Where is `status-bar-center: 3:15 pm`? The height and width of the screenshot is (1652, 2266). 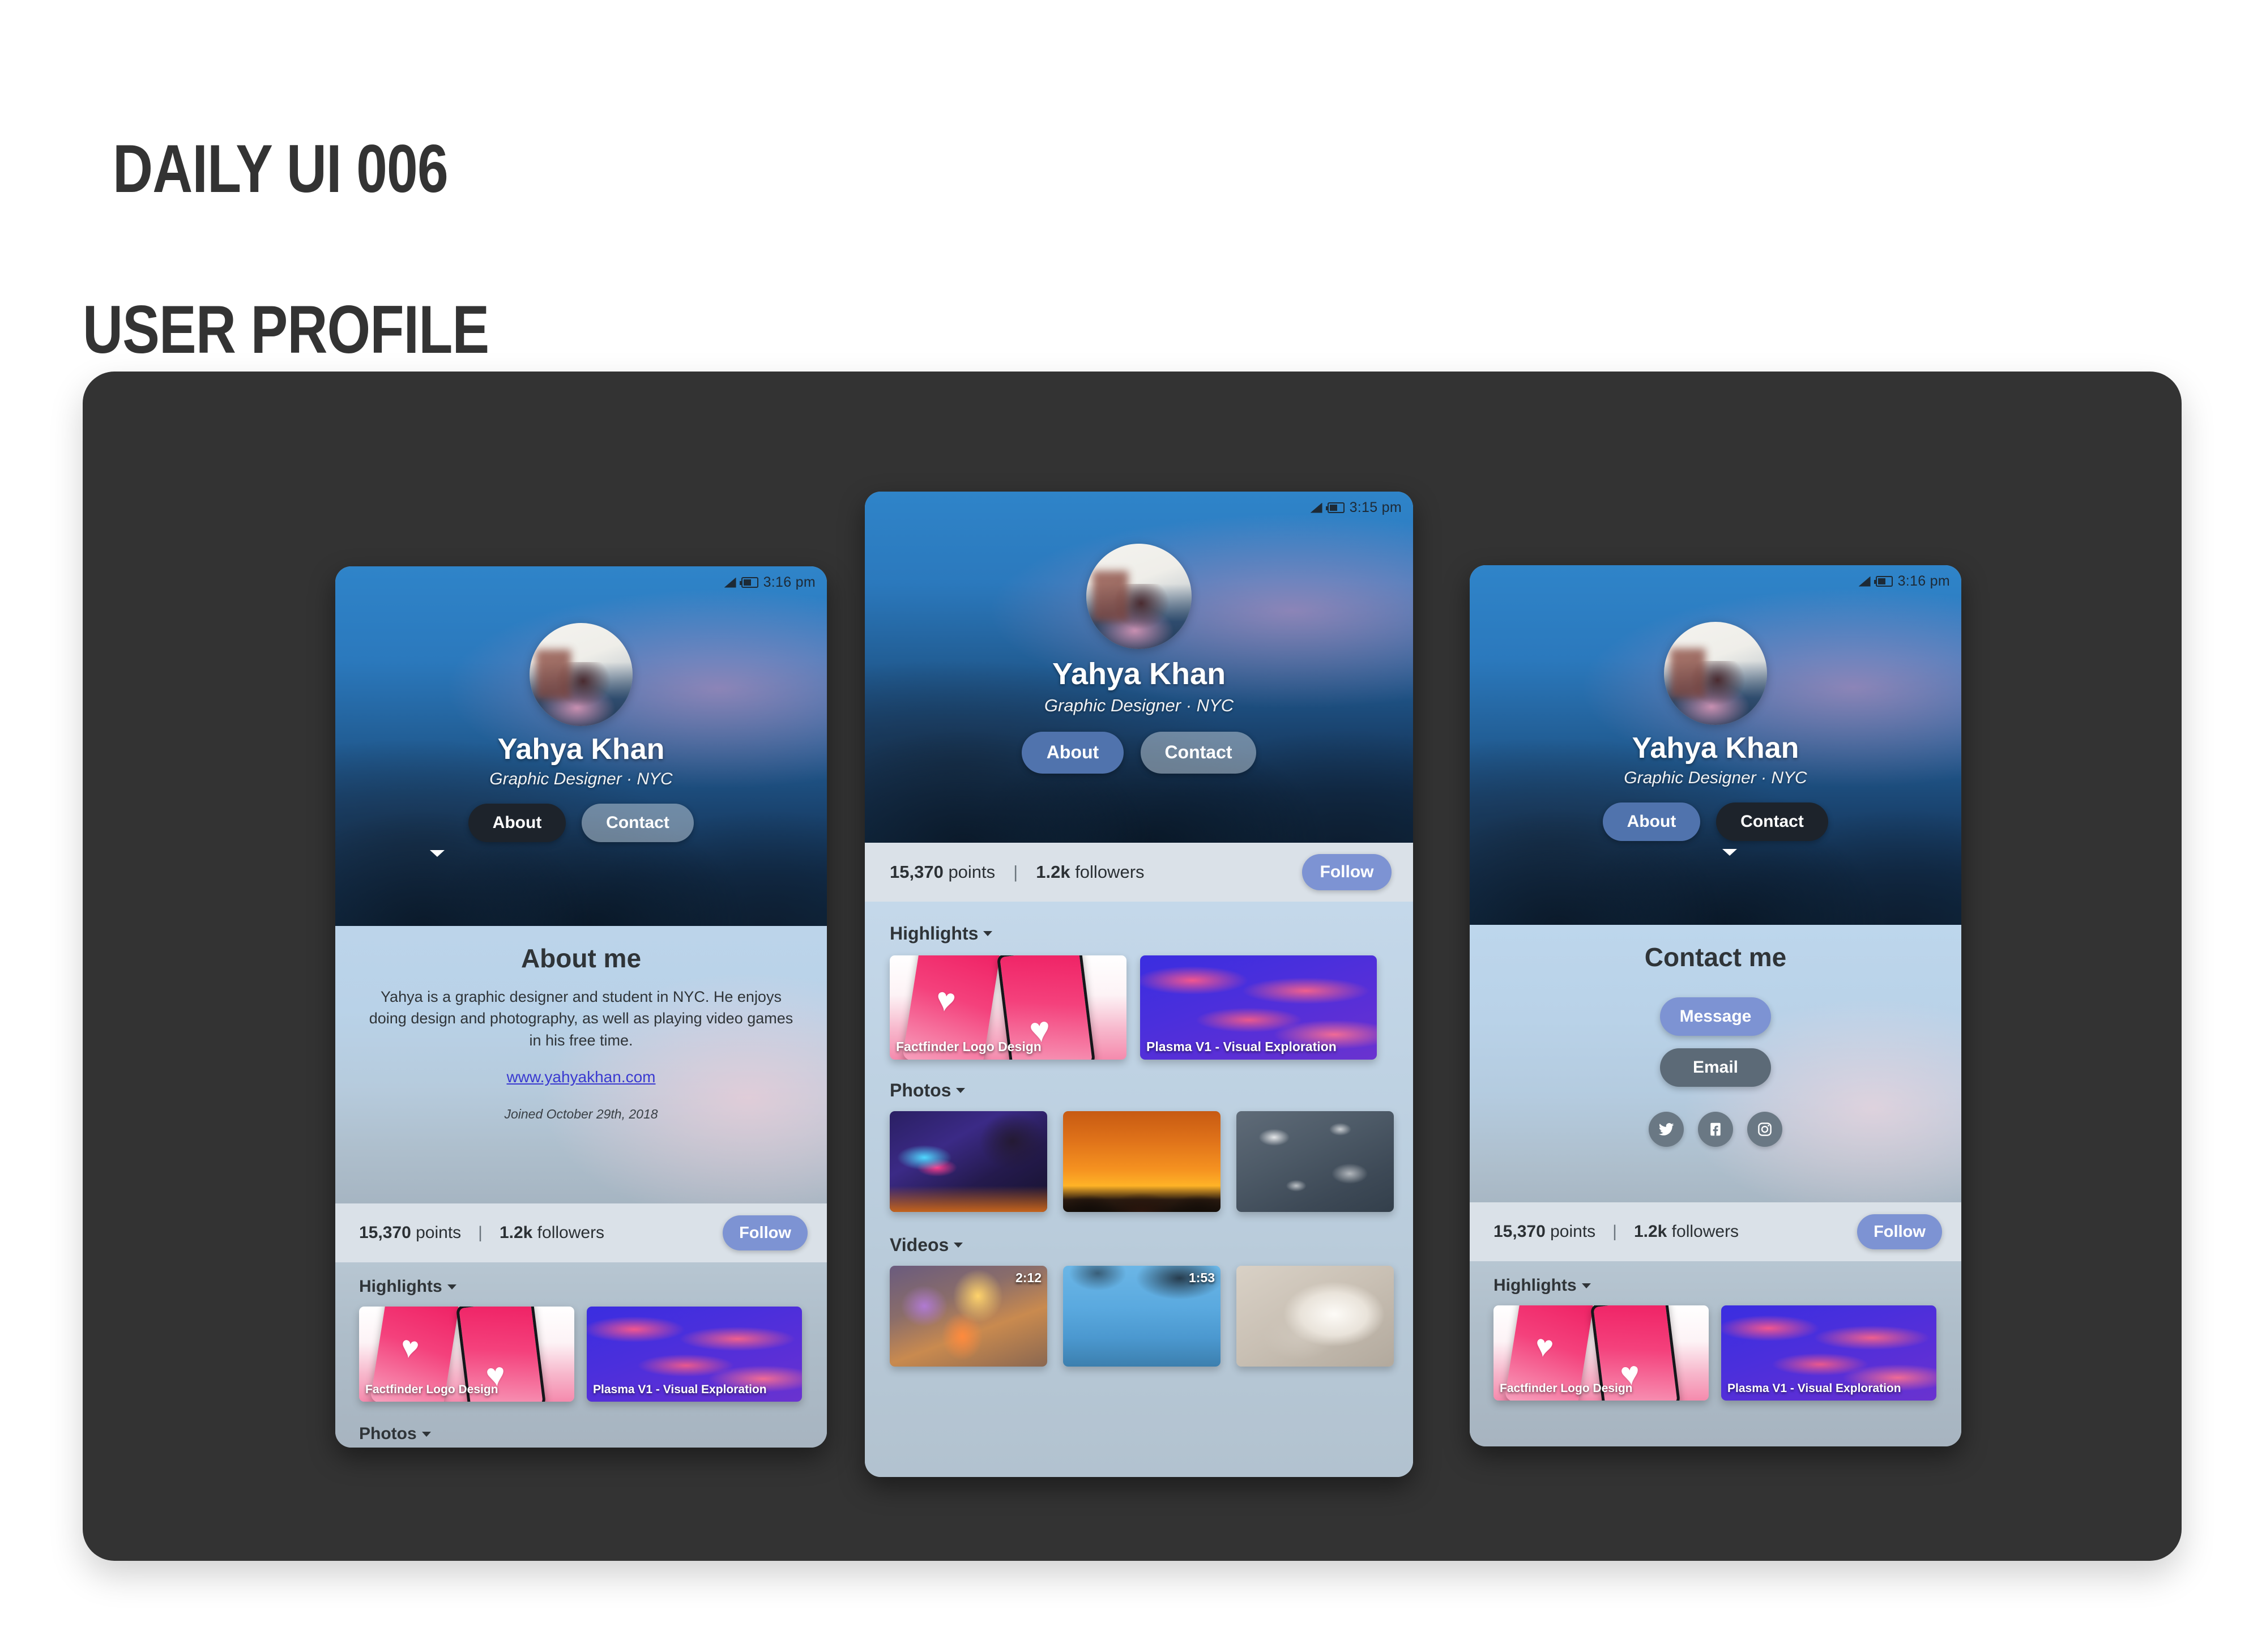
status-bar-center: 3:15 pm is located at coordinates (1356, 508).